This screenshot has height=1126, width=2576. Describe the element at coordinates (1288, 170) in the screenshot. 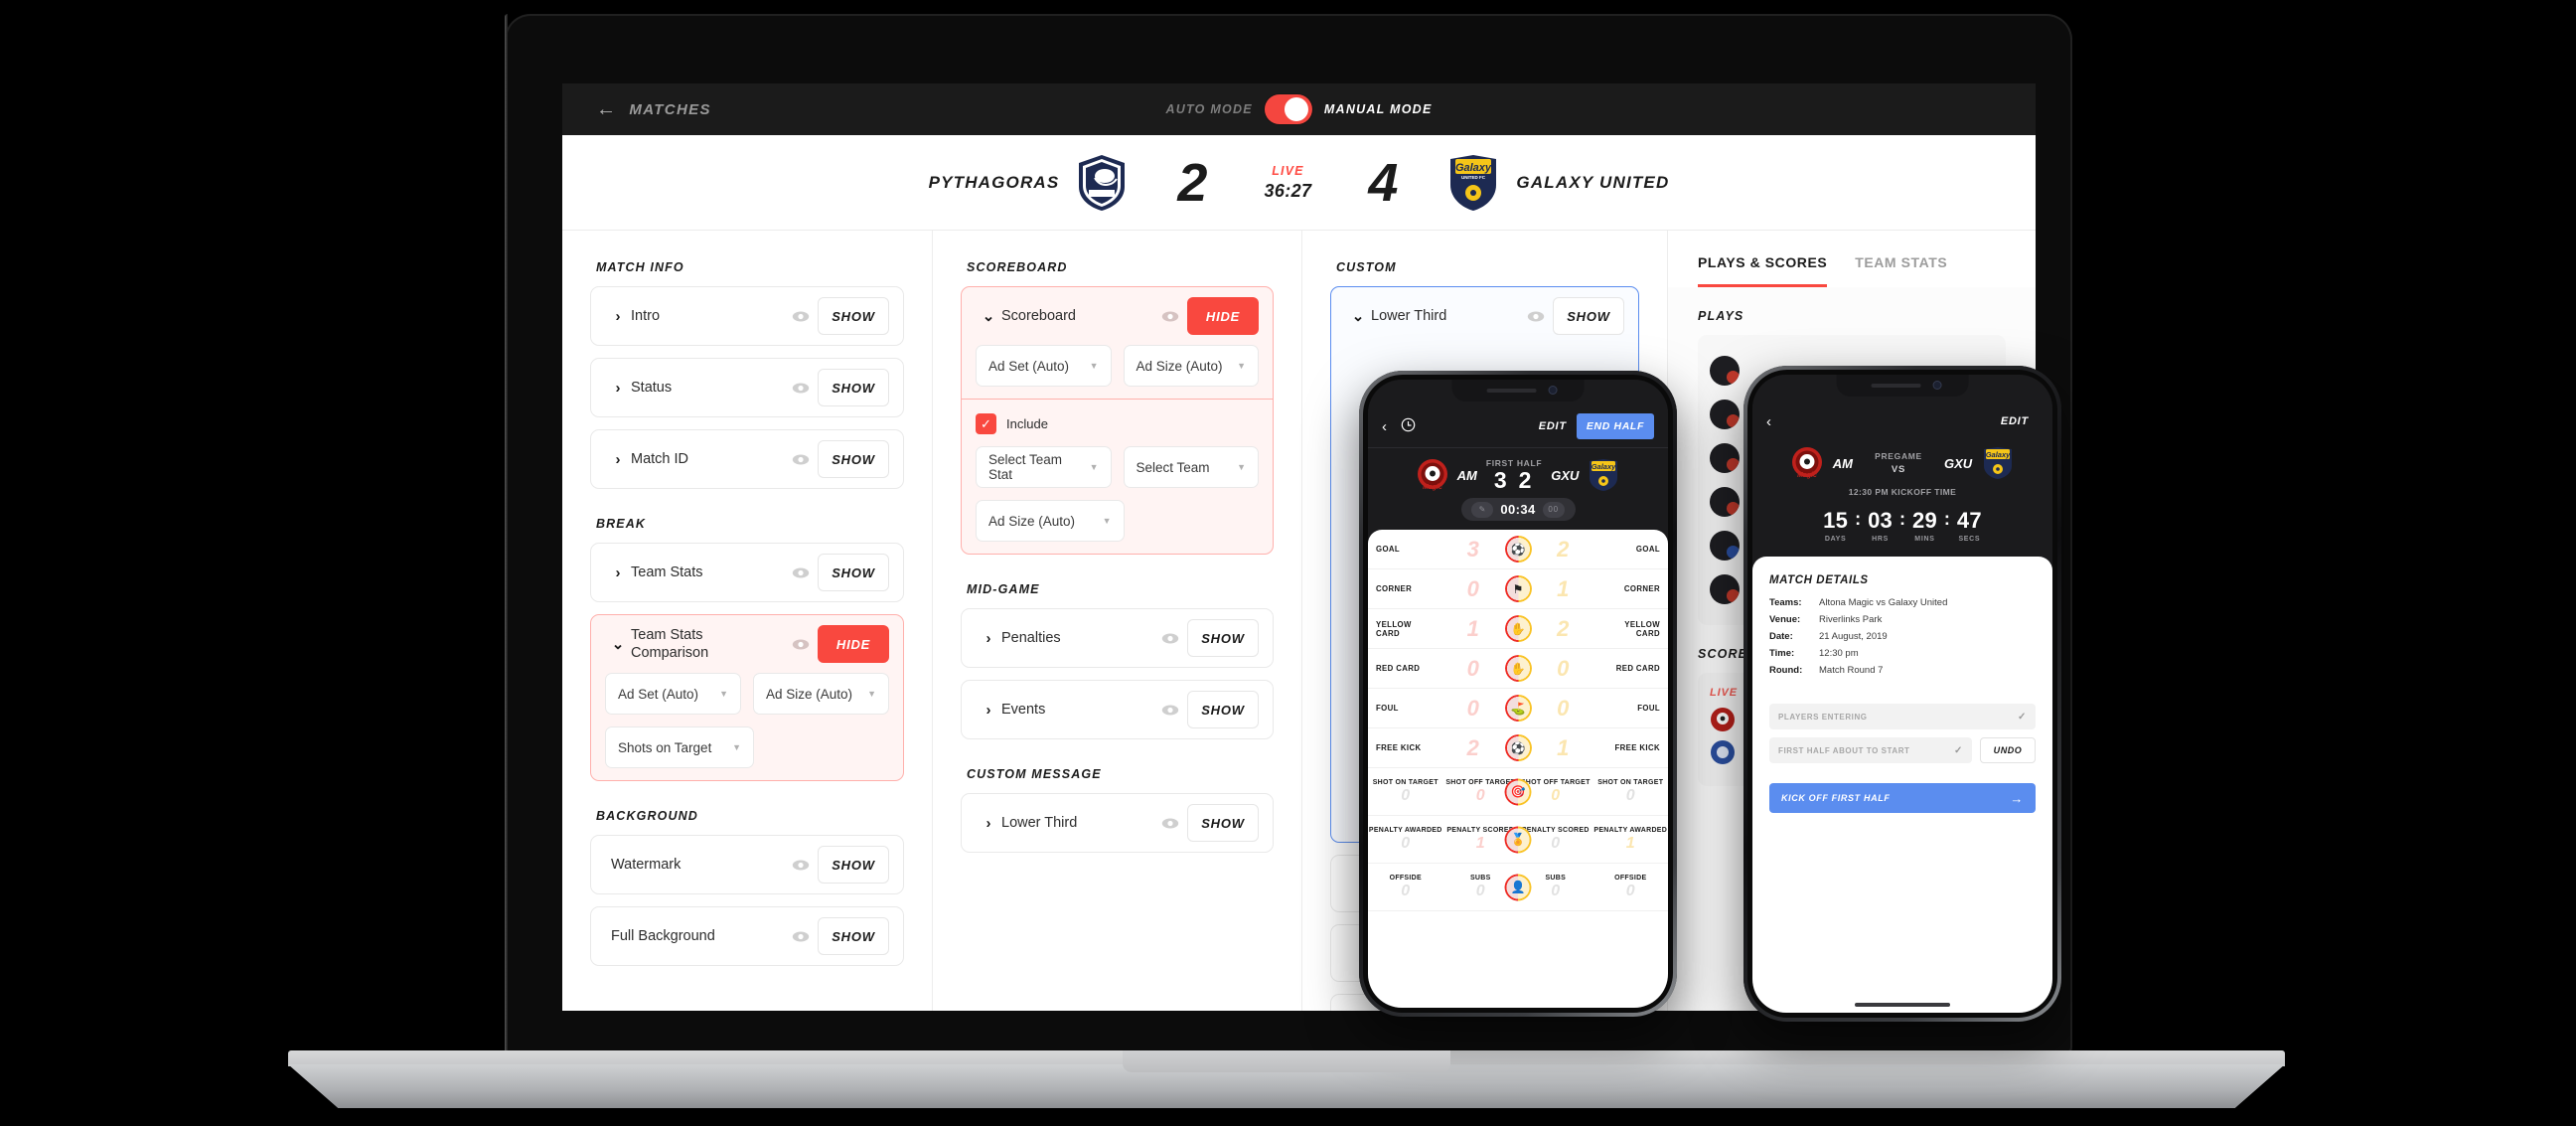

I see `live-tag: LIVE` at that location.